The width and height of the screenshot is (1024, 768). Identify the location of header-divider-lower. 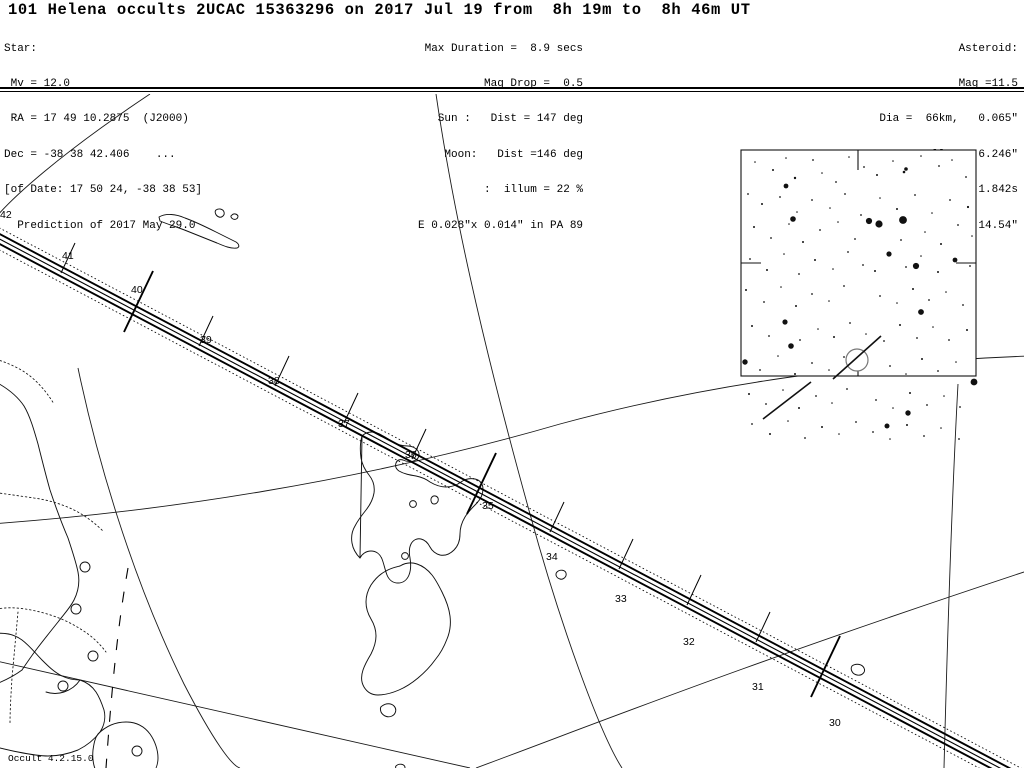
(512, 91).